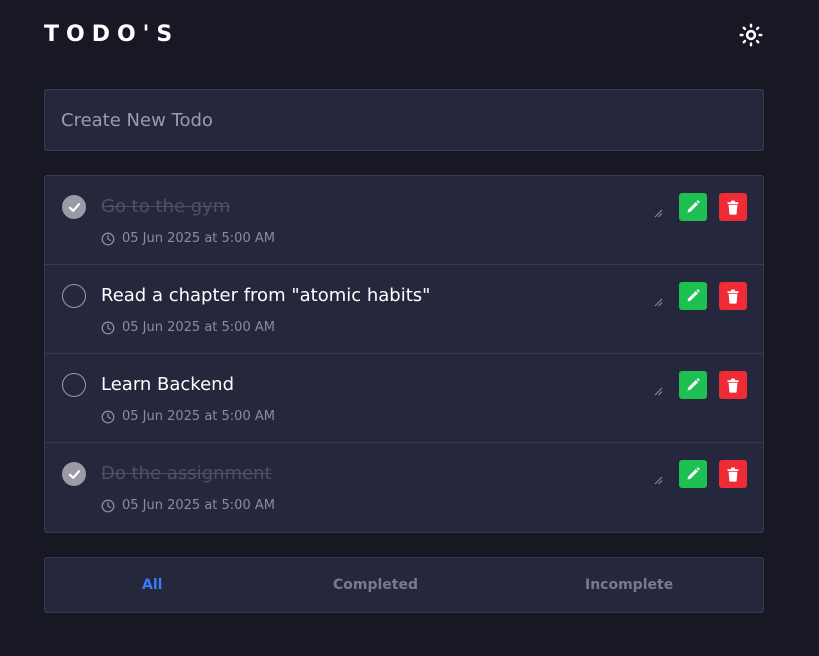 The image size is (819, 656). What do you see at coordinates (404, 36) in the screenshot?
I see `header: TODO'S` at bounding box center [404, 36].